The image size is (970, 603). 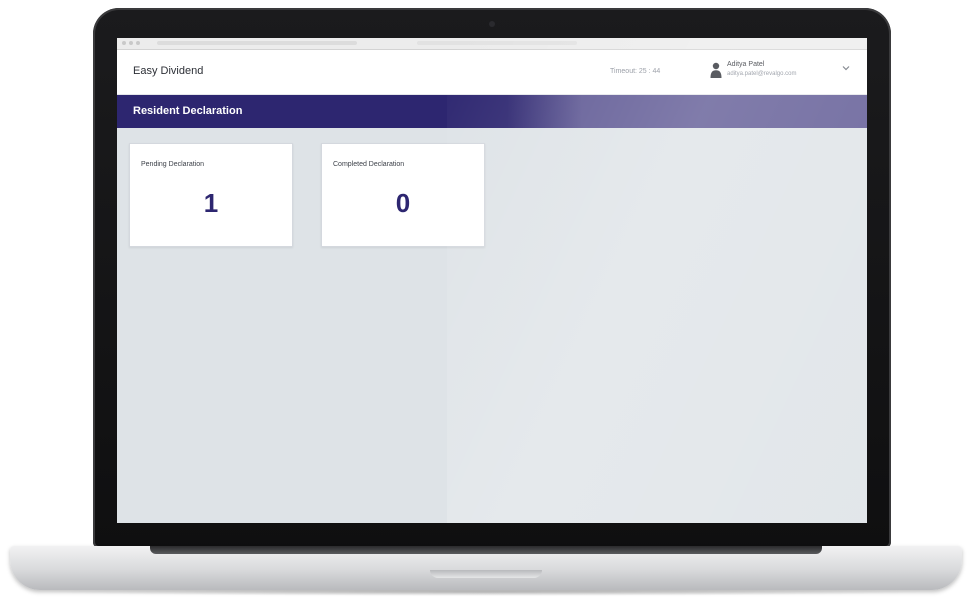 I want to click on pending-declaration-card: Pending Declaration 1, so click(x=211, y=195).